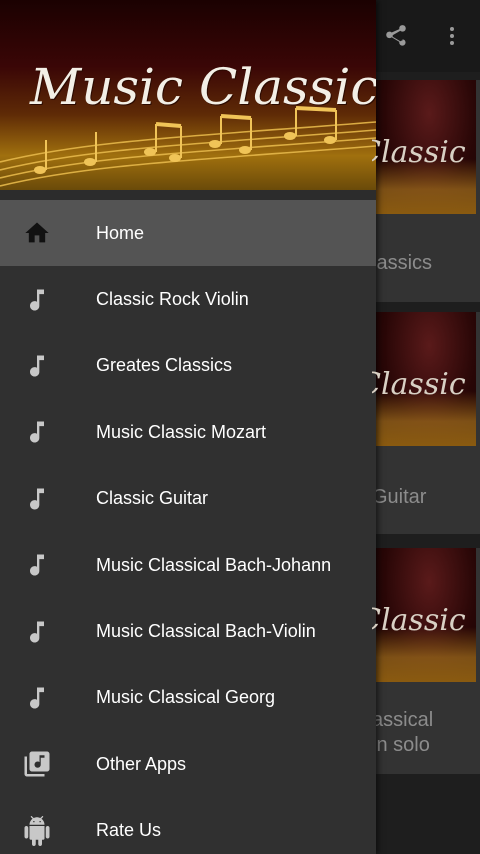  I want to click on menu-item-music-classic-mozart: Music Classic Mozart, so click(188, 432).